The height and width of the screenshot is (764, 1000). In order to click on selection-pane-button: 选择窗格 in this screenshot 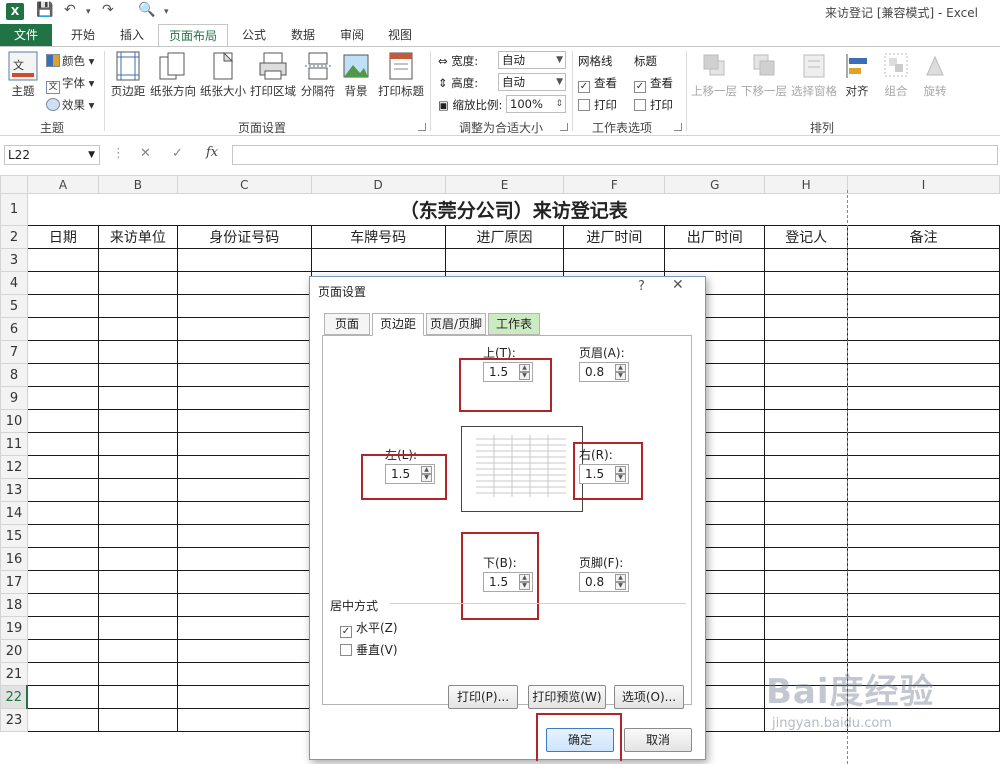, I will do `click(814, 75)`.